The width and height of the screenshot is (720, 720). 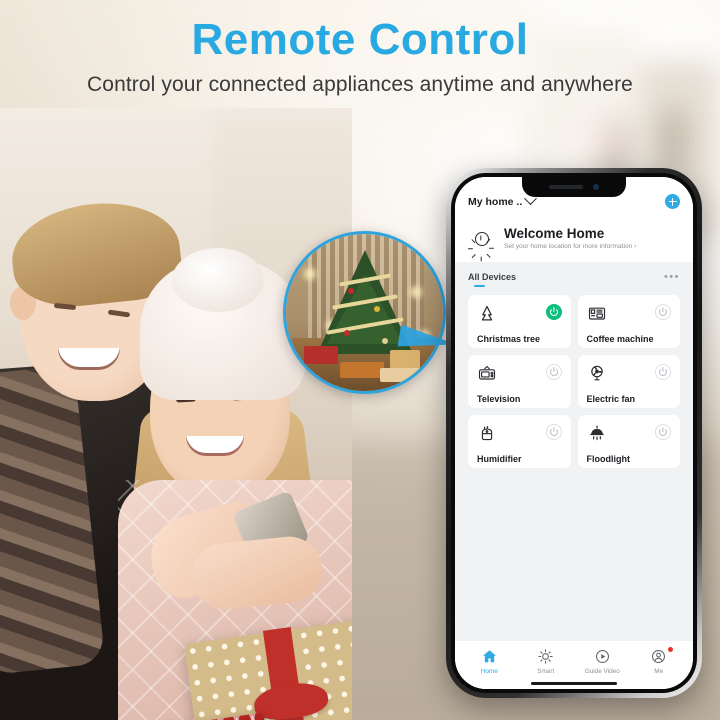 I want to click on device-card-floodlight: Floodlight, so click(x=628, y=441).